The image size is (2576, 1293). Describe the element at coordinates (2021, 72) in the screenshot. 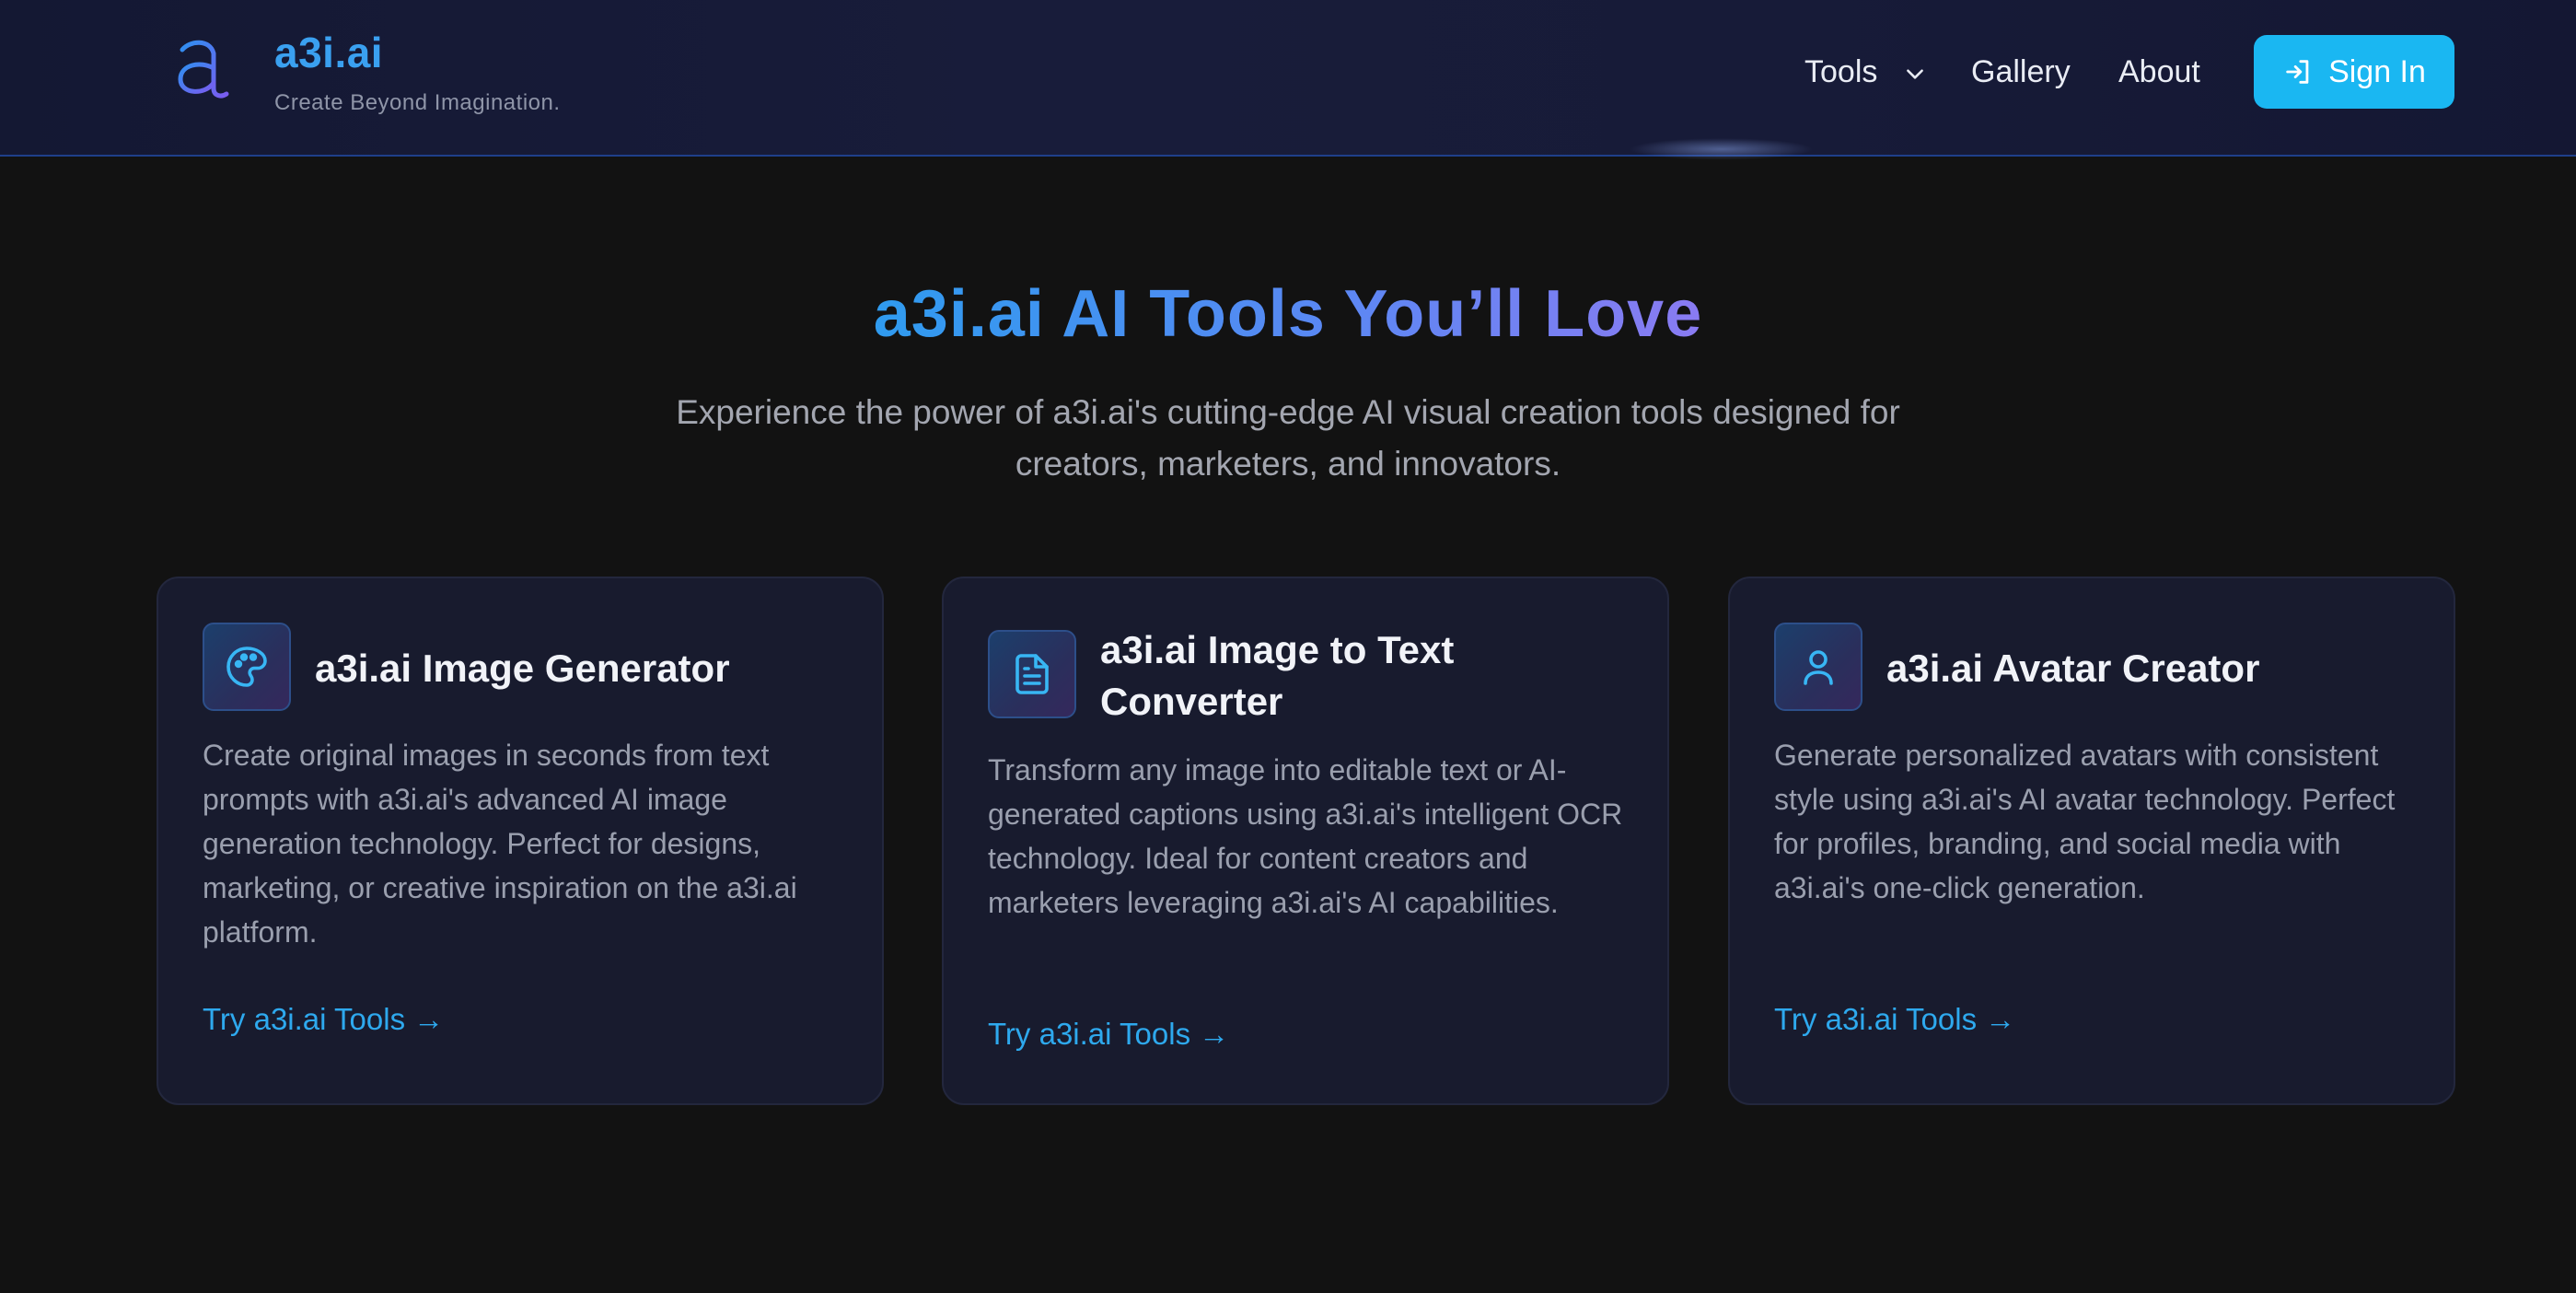

I see `nav-gallery-link: Gallery` at that location.